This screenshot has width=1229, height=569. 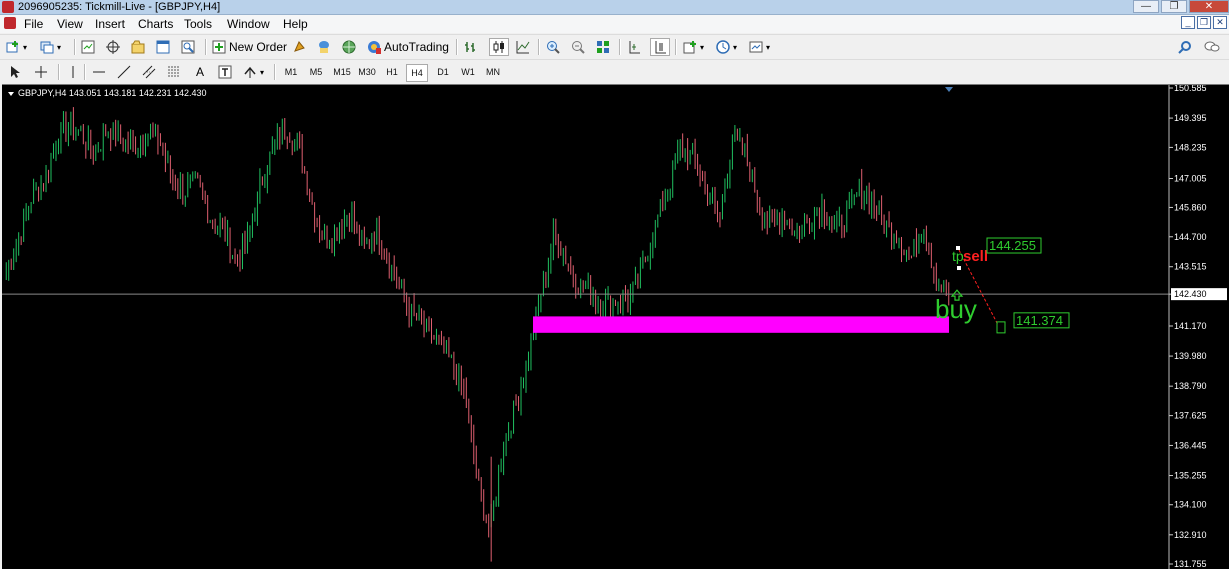 I want to click on indicators-button: ▾, so click(x=693, y=47).